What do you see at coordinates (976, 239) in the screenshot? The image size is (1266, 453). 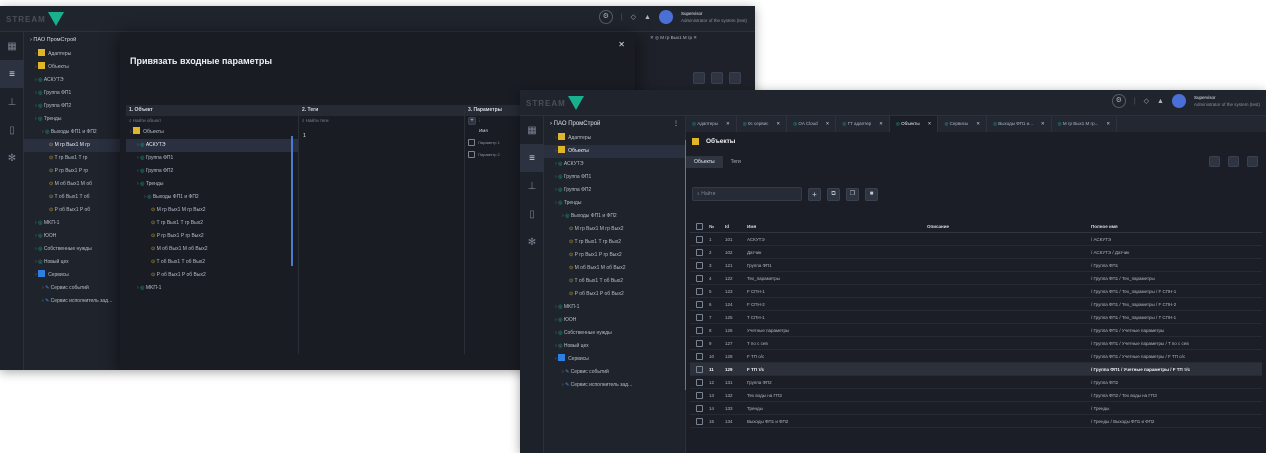 I see `table-row: 1 101 АСКУТЭ / АСКУТЭ` at bounding box center [976, 239].